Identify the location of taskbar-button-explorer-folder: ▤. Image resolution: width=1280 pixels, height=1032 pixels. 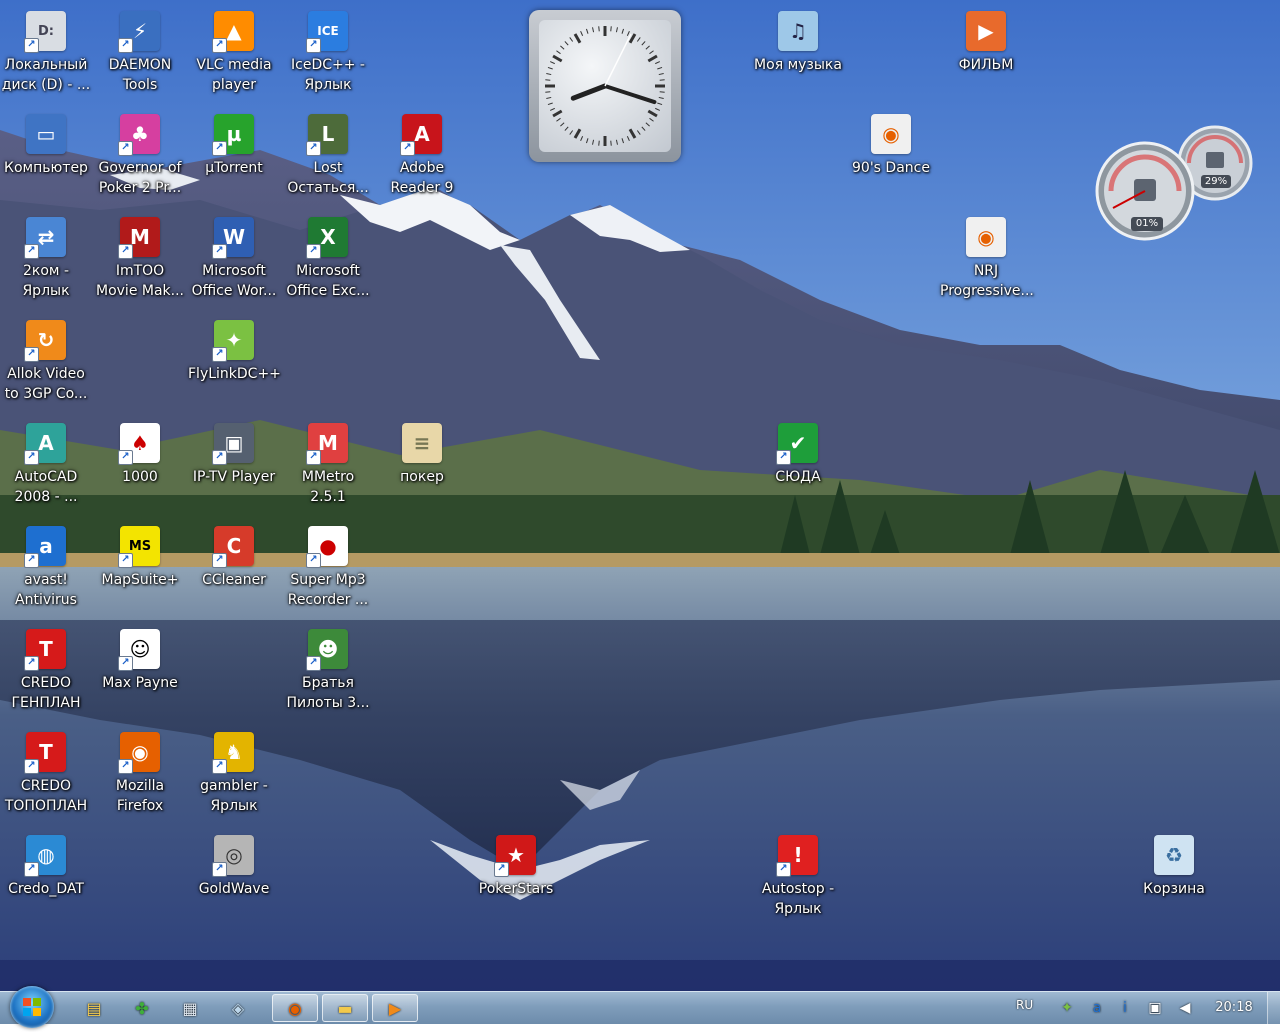
(94, 1008).